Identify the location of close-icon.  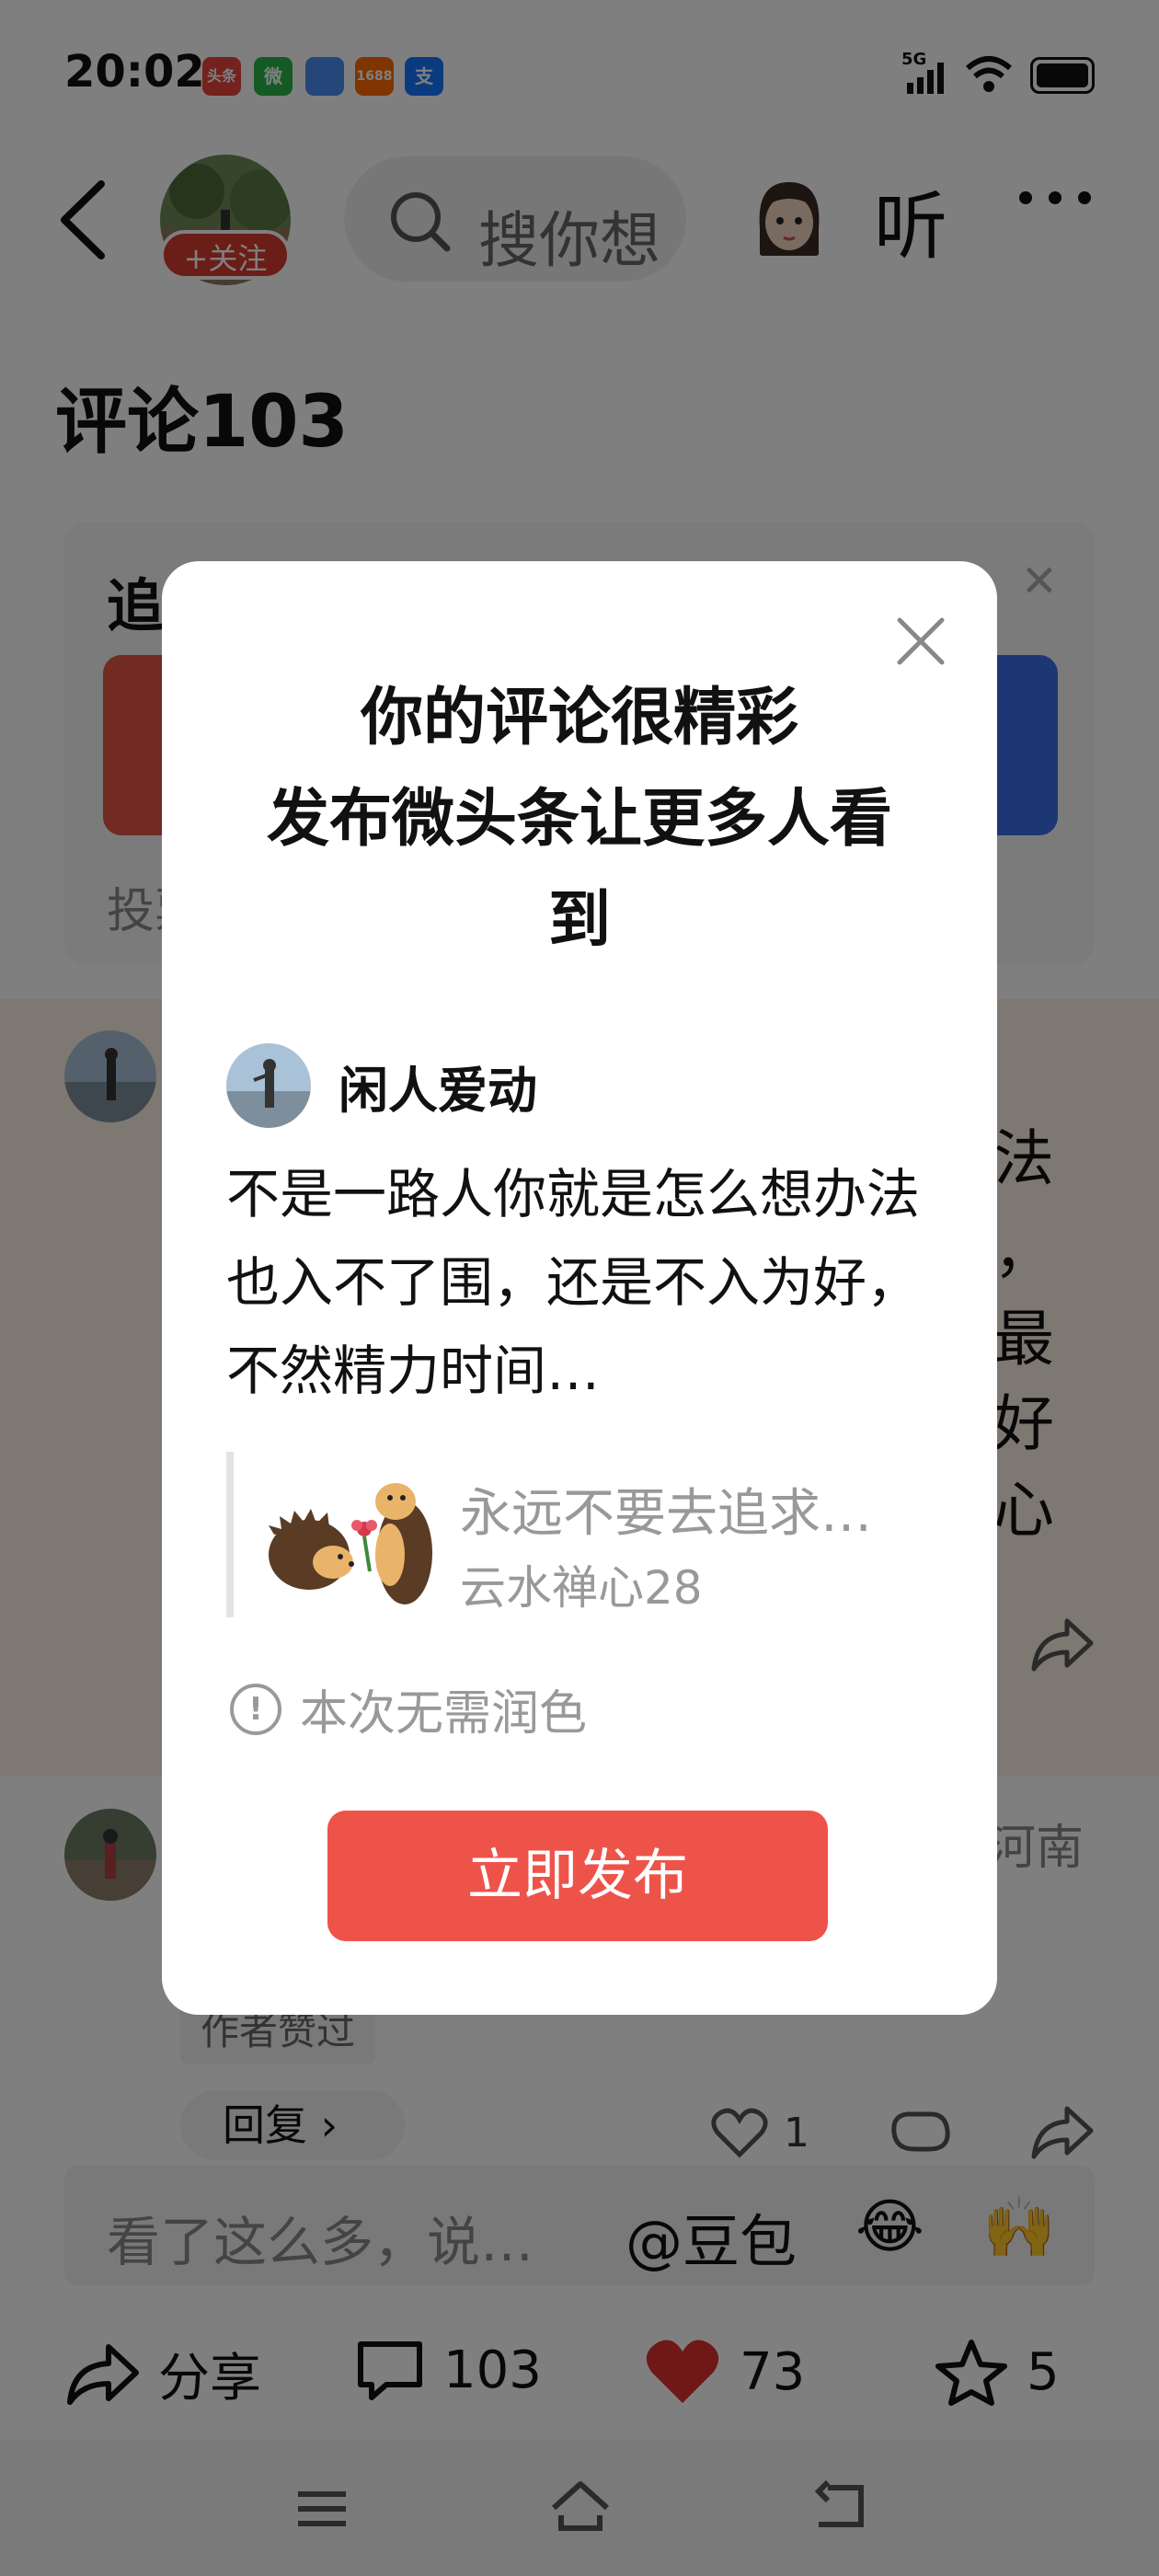
(921, 641).